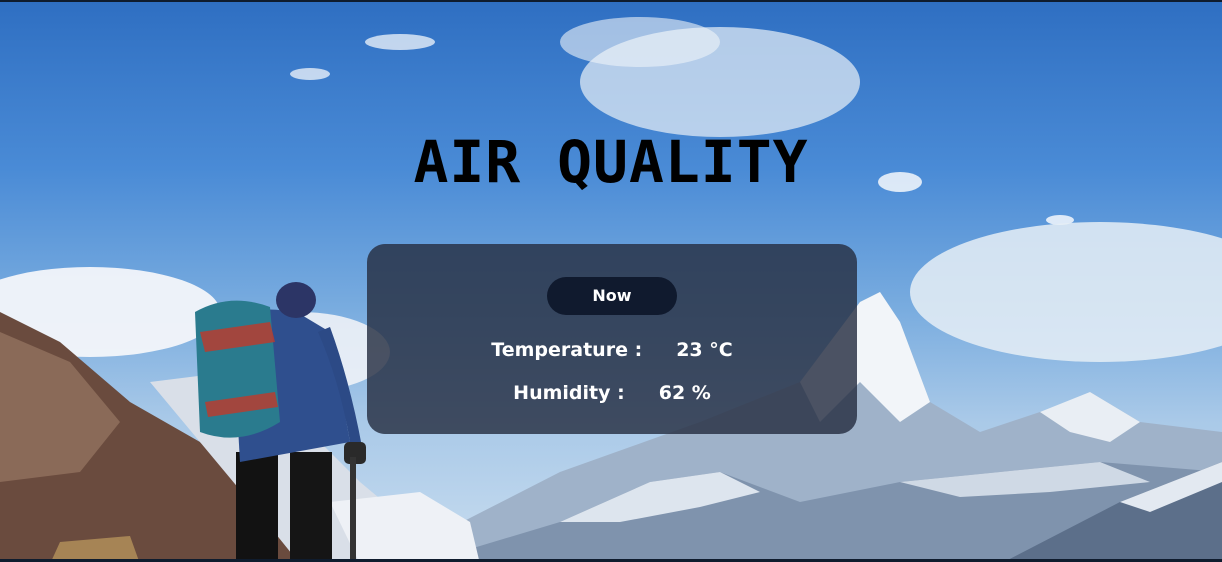 The image size is (1222, 562). I want to click on temperature-value: 23 °C, so click(704, 350).